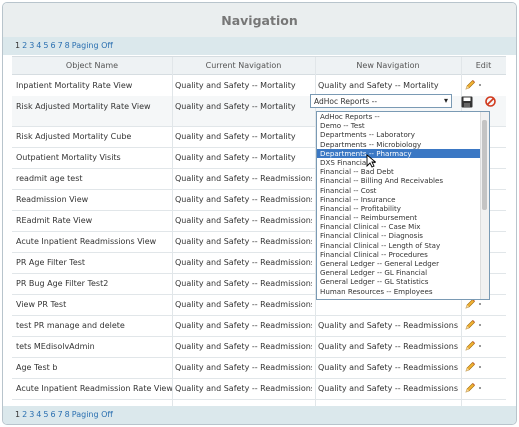 The width and height of the screenshot is (519, 427). Describe the element at coordinates (92, 65) in the screenshot. I see `col-object-name: Object Name` at that location.